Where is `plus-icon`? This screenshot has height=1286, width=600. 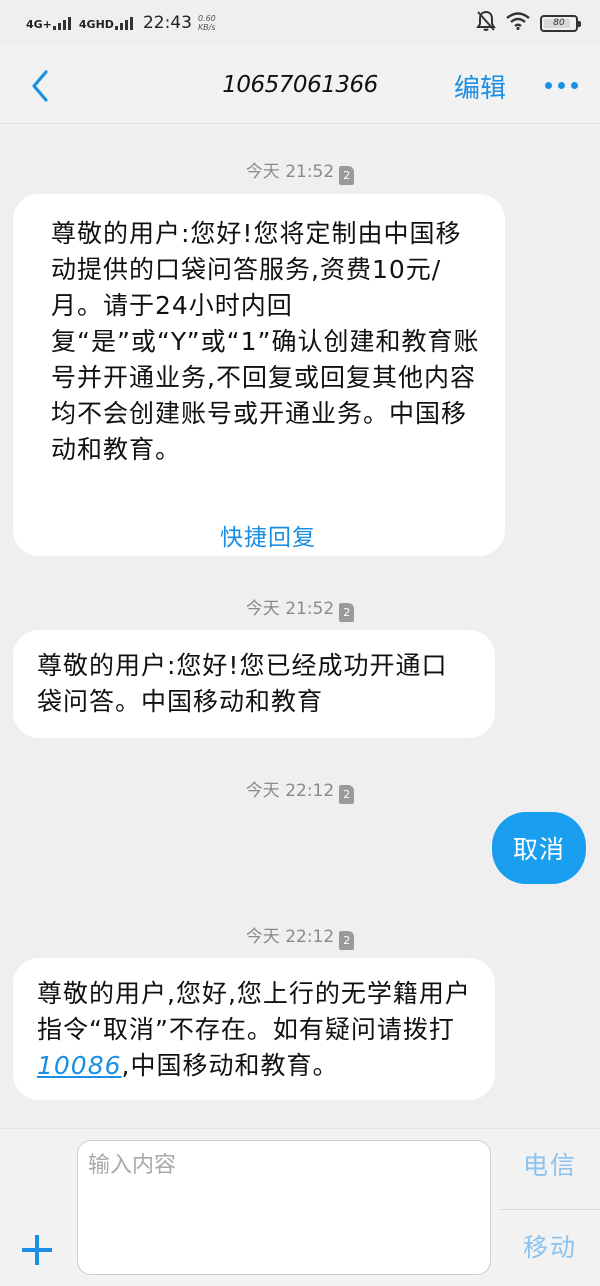
plus-icon is located at coordinates (37, 1250).